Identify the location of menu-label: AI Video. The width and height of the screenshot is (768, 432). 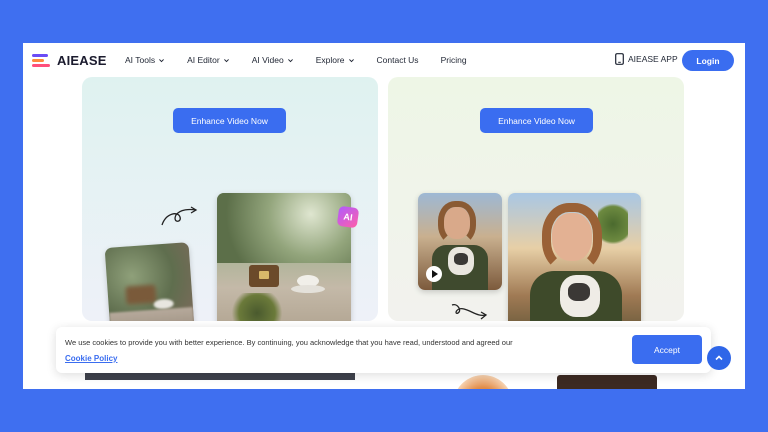
(267, 60).